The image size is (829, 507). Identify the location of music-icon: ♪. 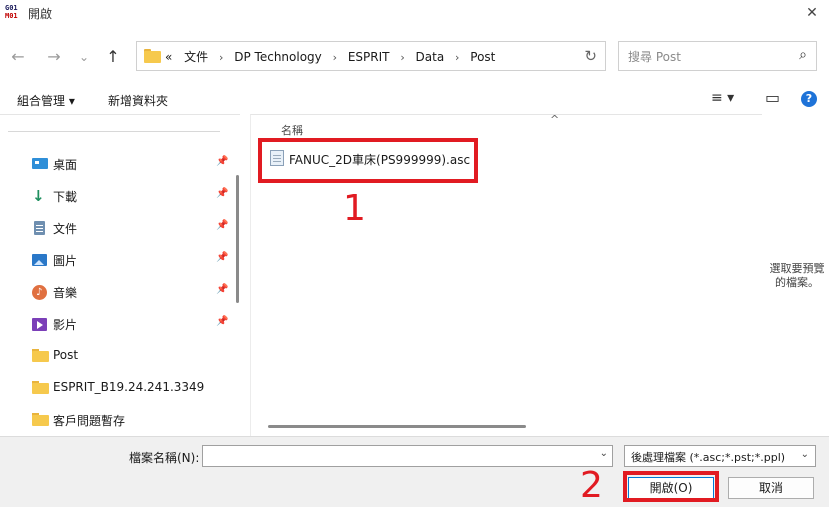
(40, 292).